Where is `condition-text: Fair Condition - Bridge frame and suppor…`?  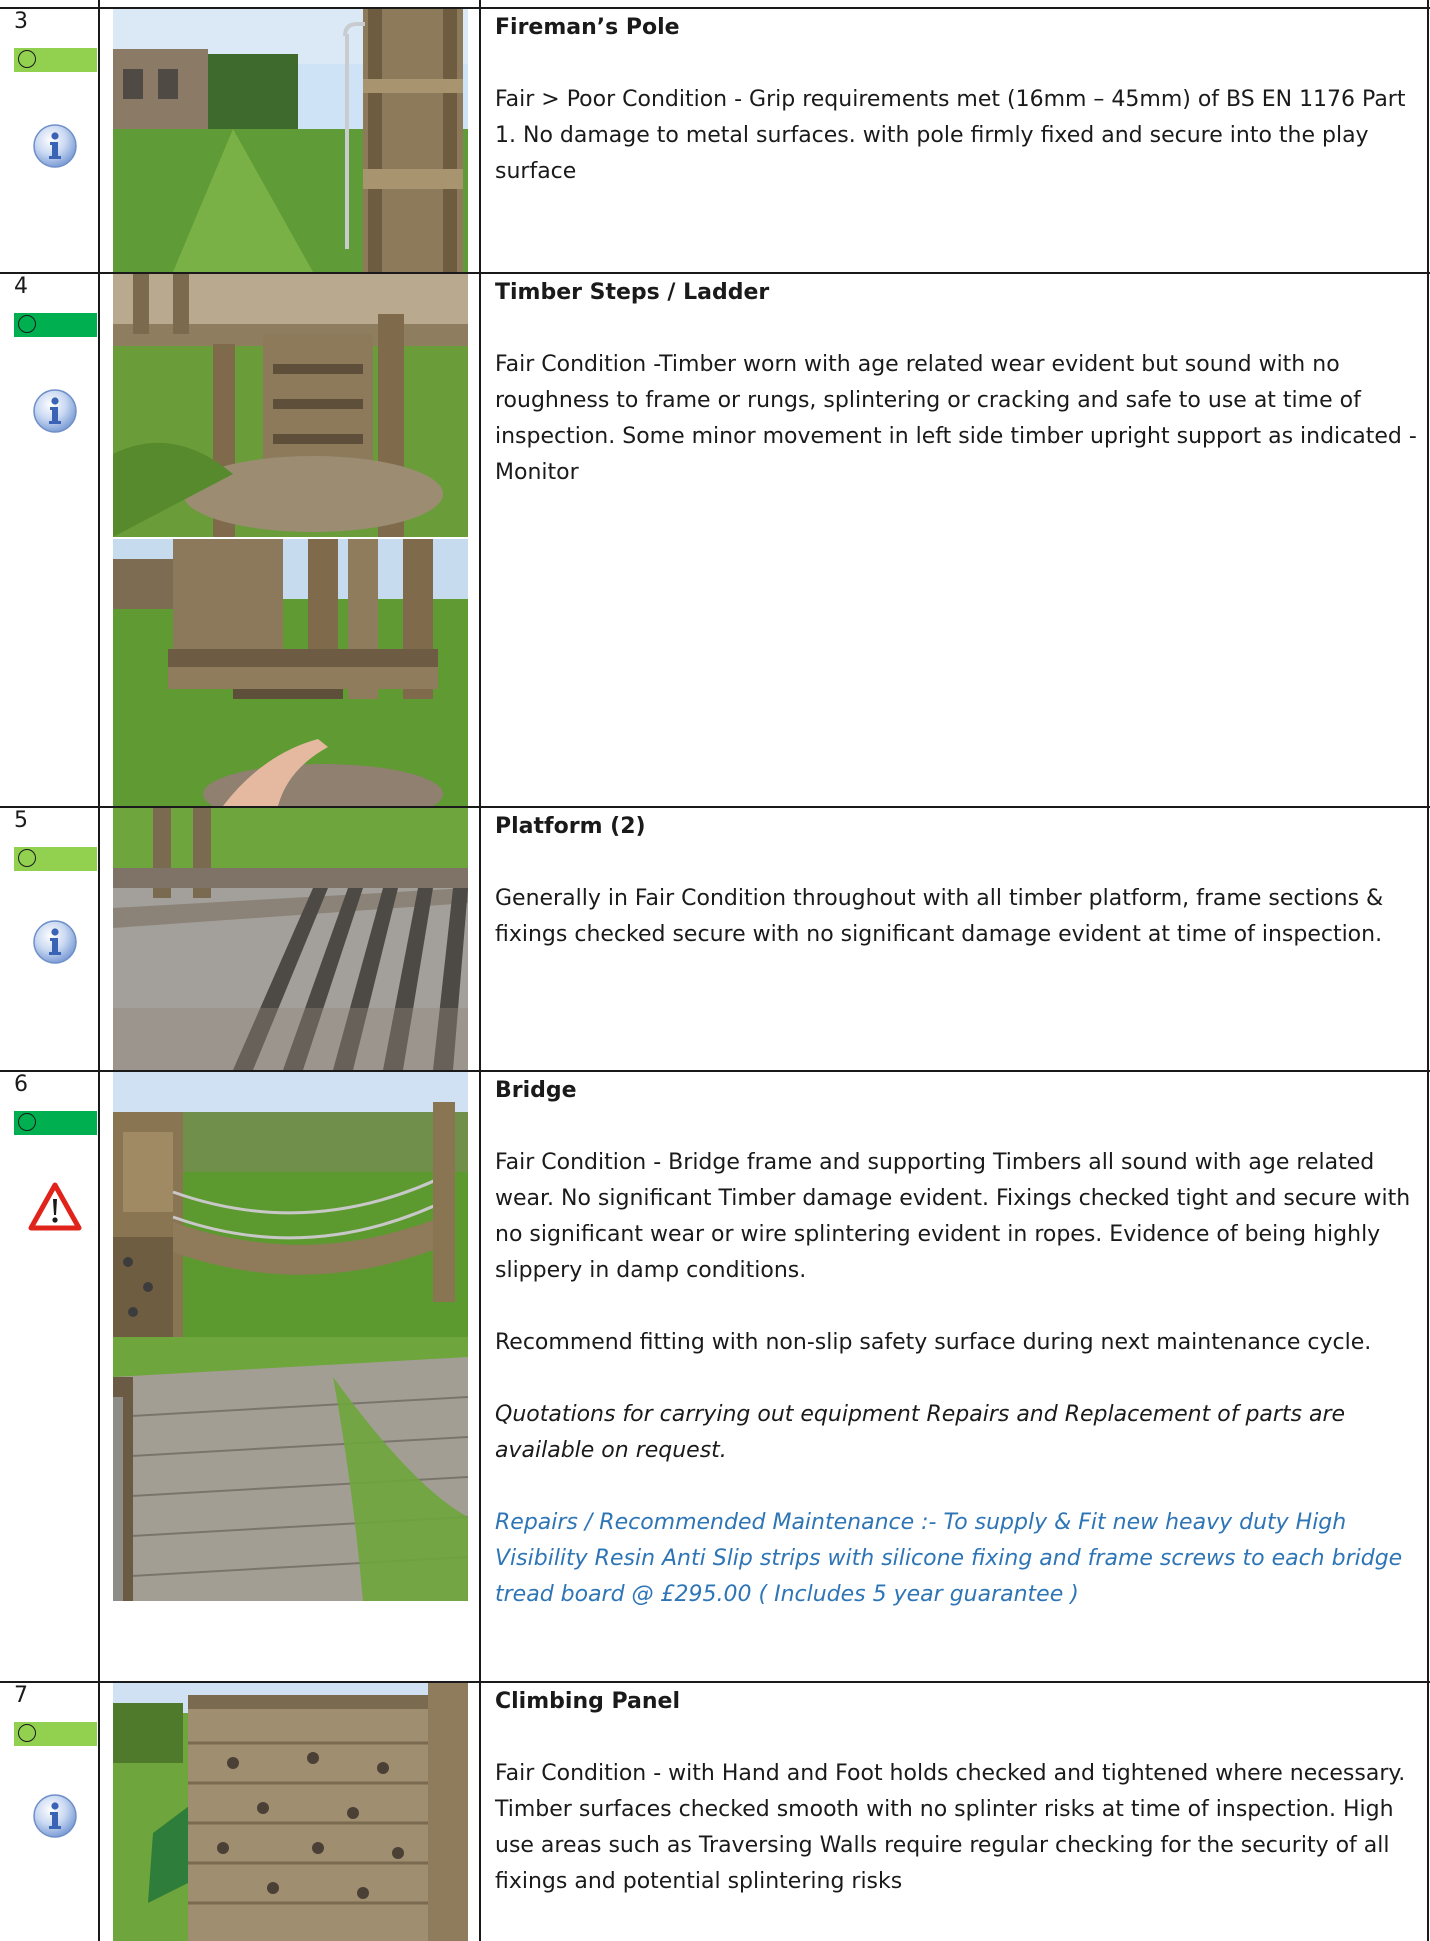 condition-text: Fair Condition - Bridge frame and suppor… is located at coordinates (953, 1216).